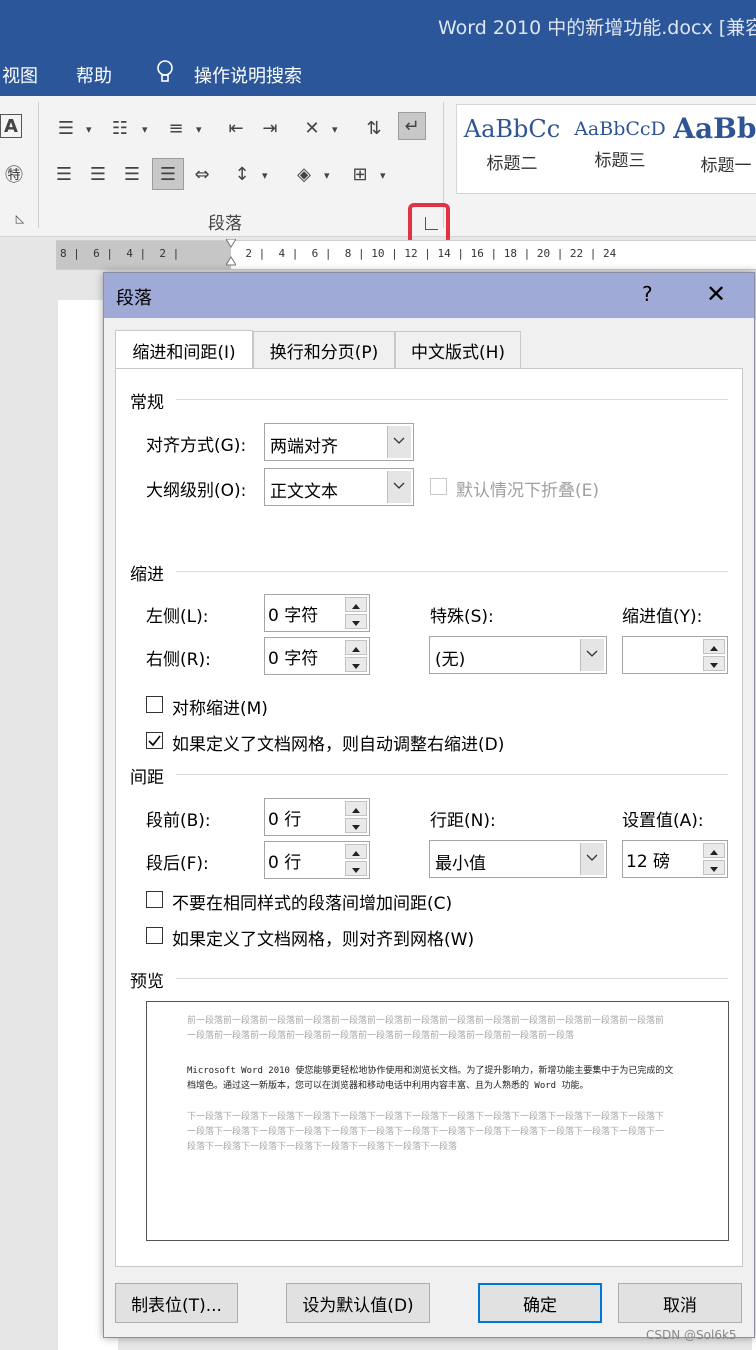  I want to click on left-indent-spinner: 0 字符, so click(317, 613).